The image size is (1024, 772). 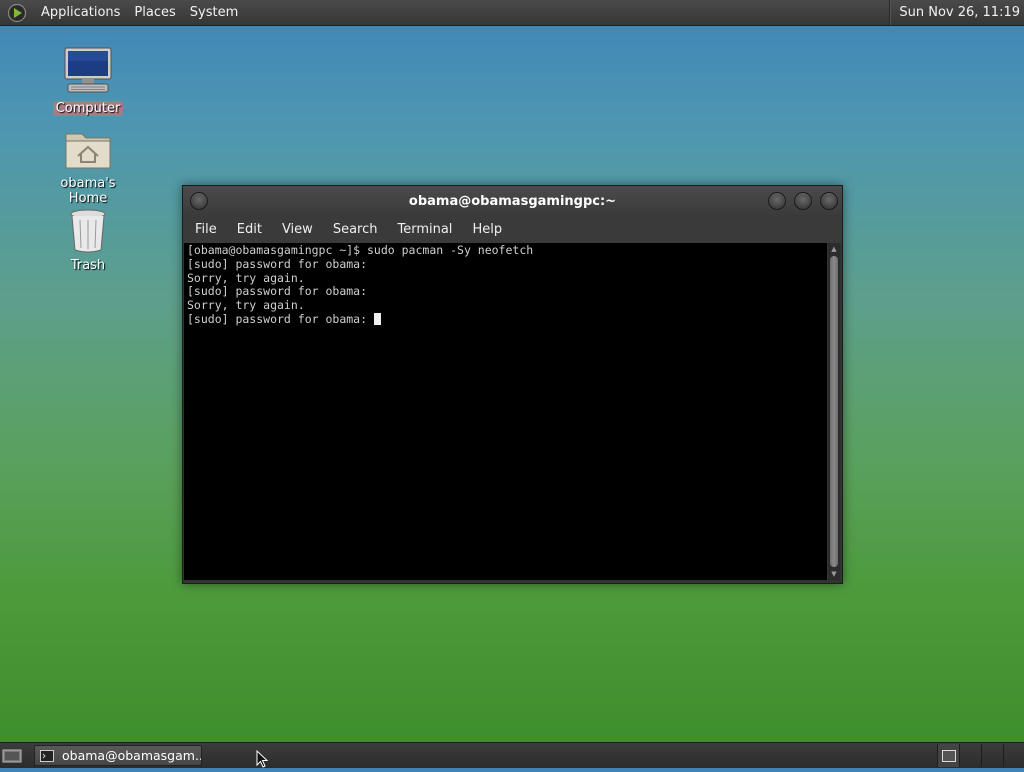 What do you see at coordinates (777, 201) in the screenshot?
I see `minimize-button` at bounding box center [777, 201].